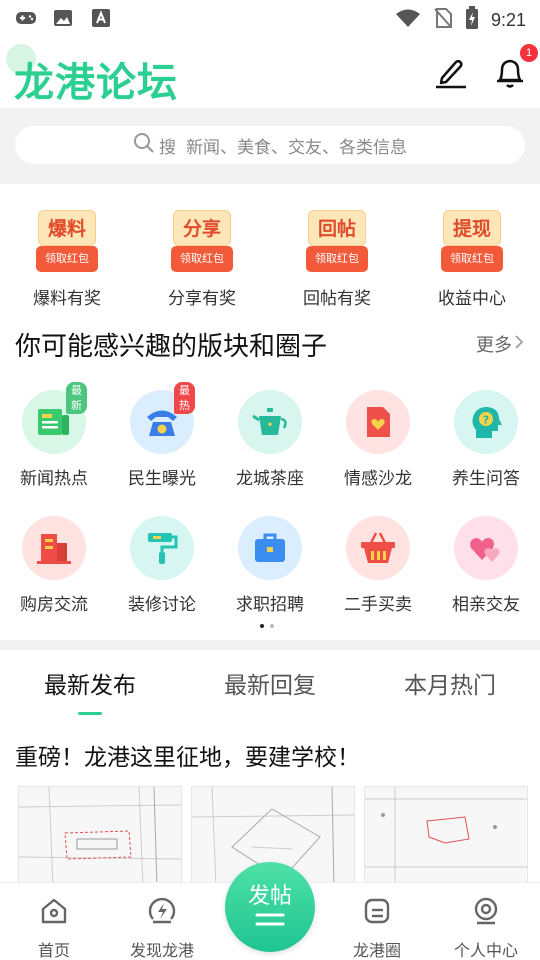 This screenshot has width=540, height=960. I want to click on menu-lines-icon, so click(270, 923).